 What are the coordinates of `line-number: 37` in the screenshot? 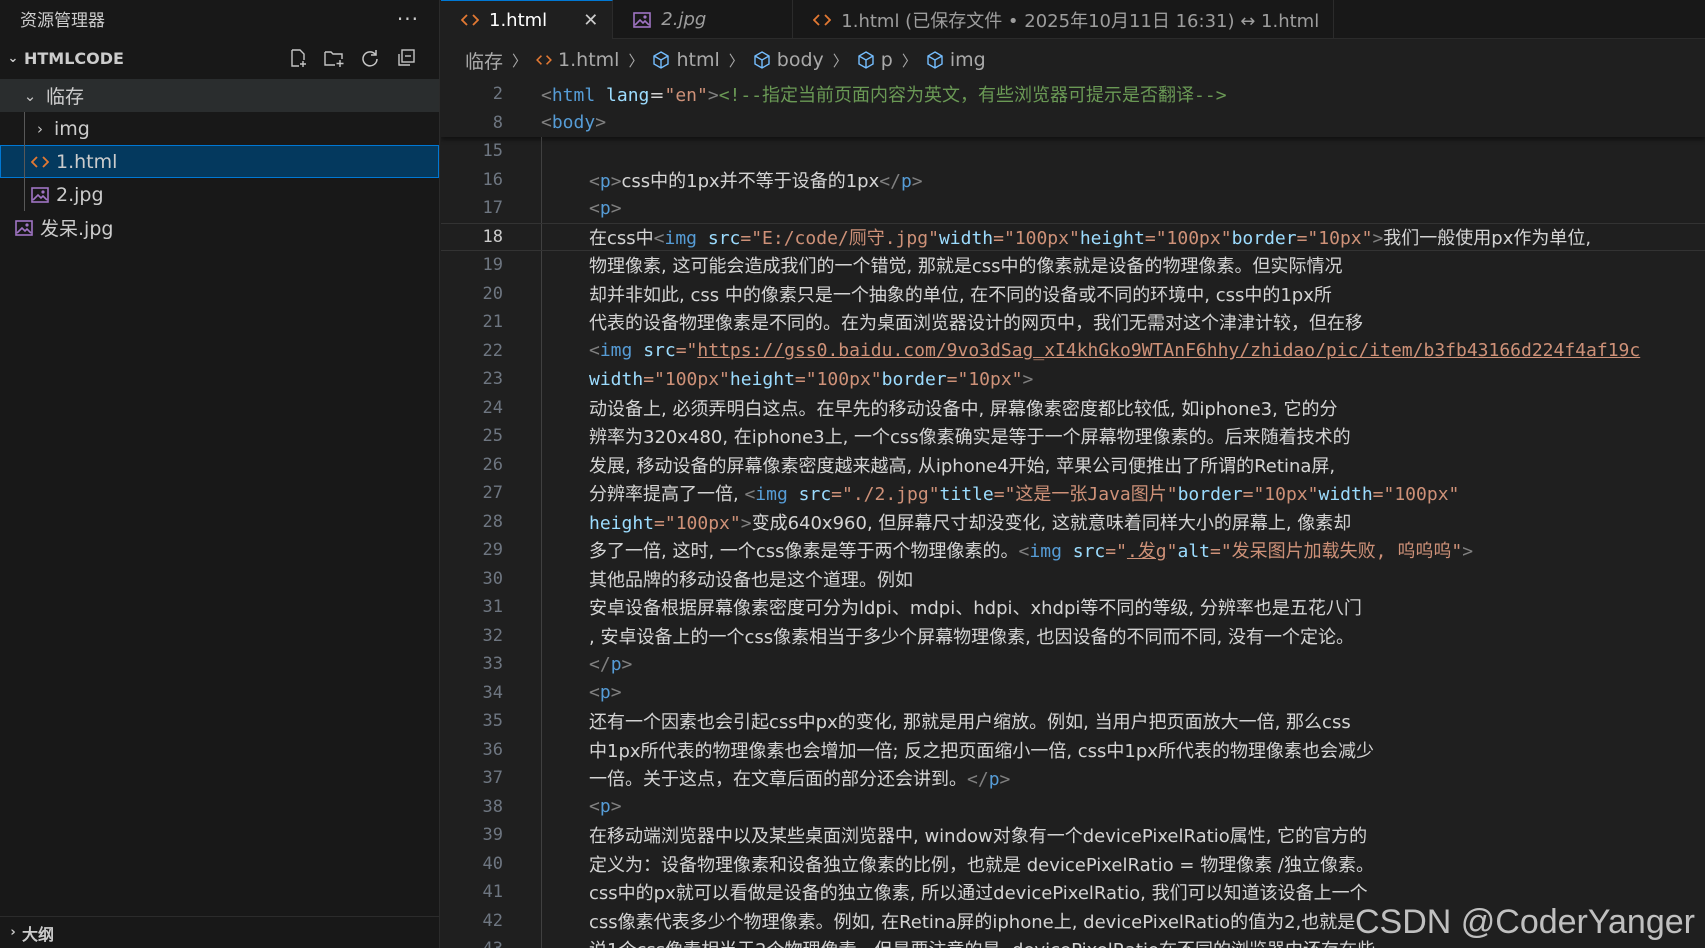 It's located at (492, 778).